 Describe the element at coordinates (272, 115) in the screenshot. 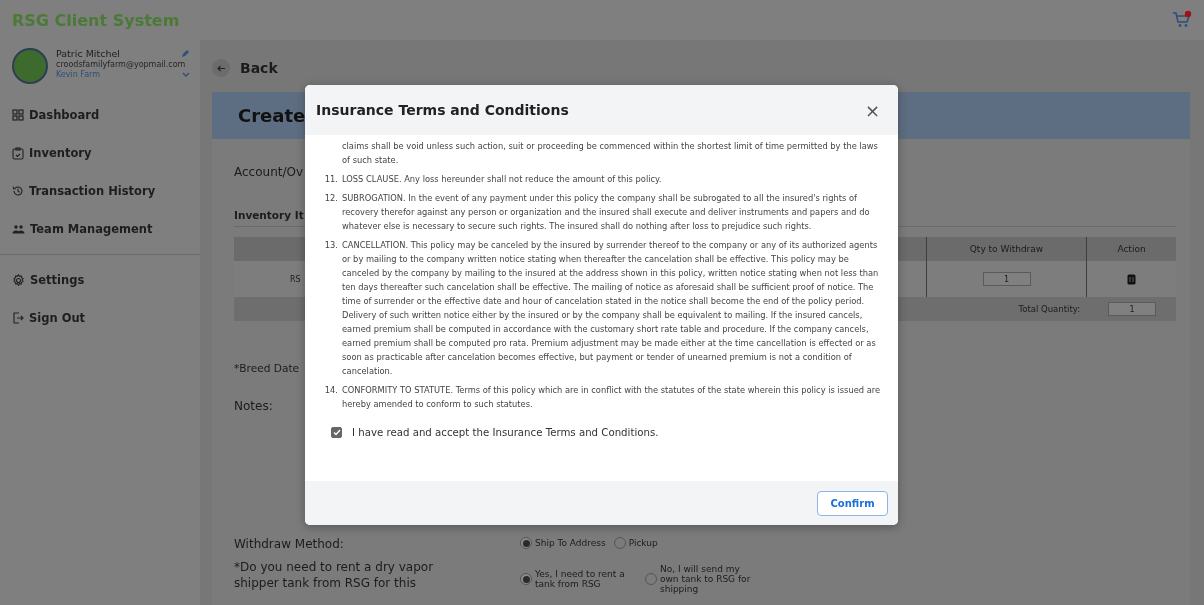

I see `page-title: Create` at that location.